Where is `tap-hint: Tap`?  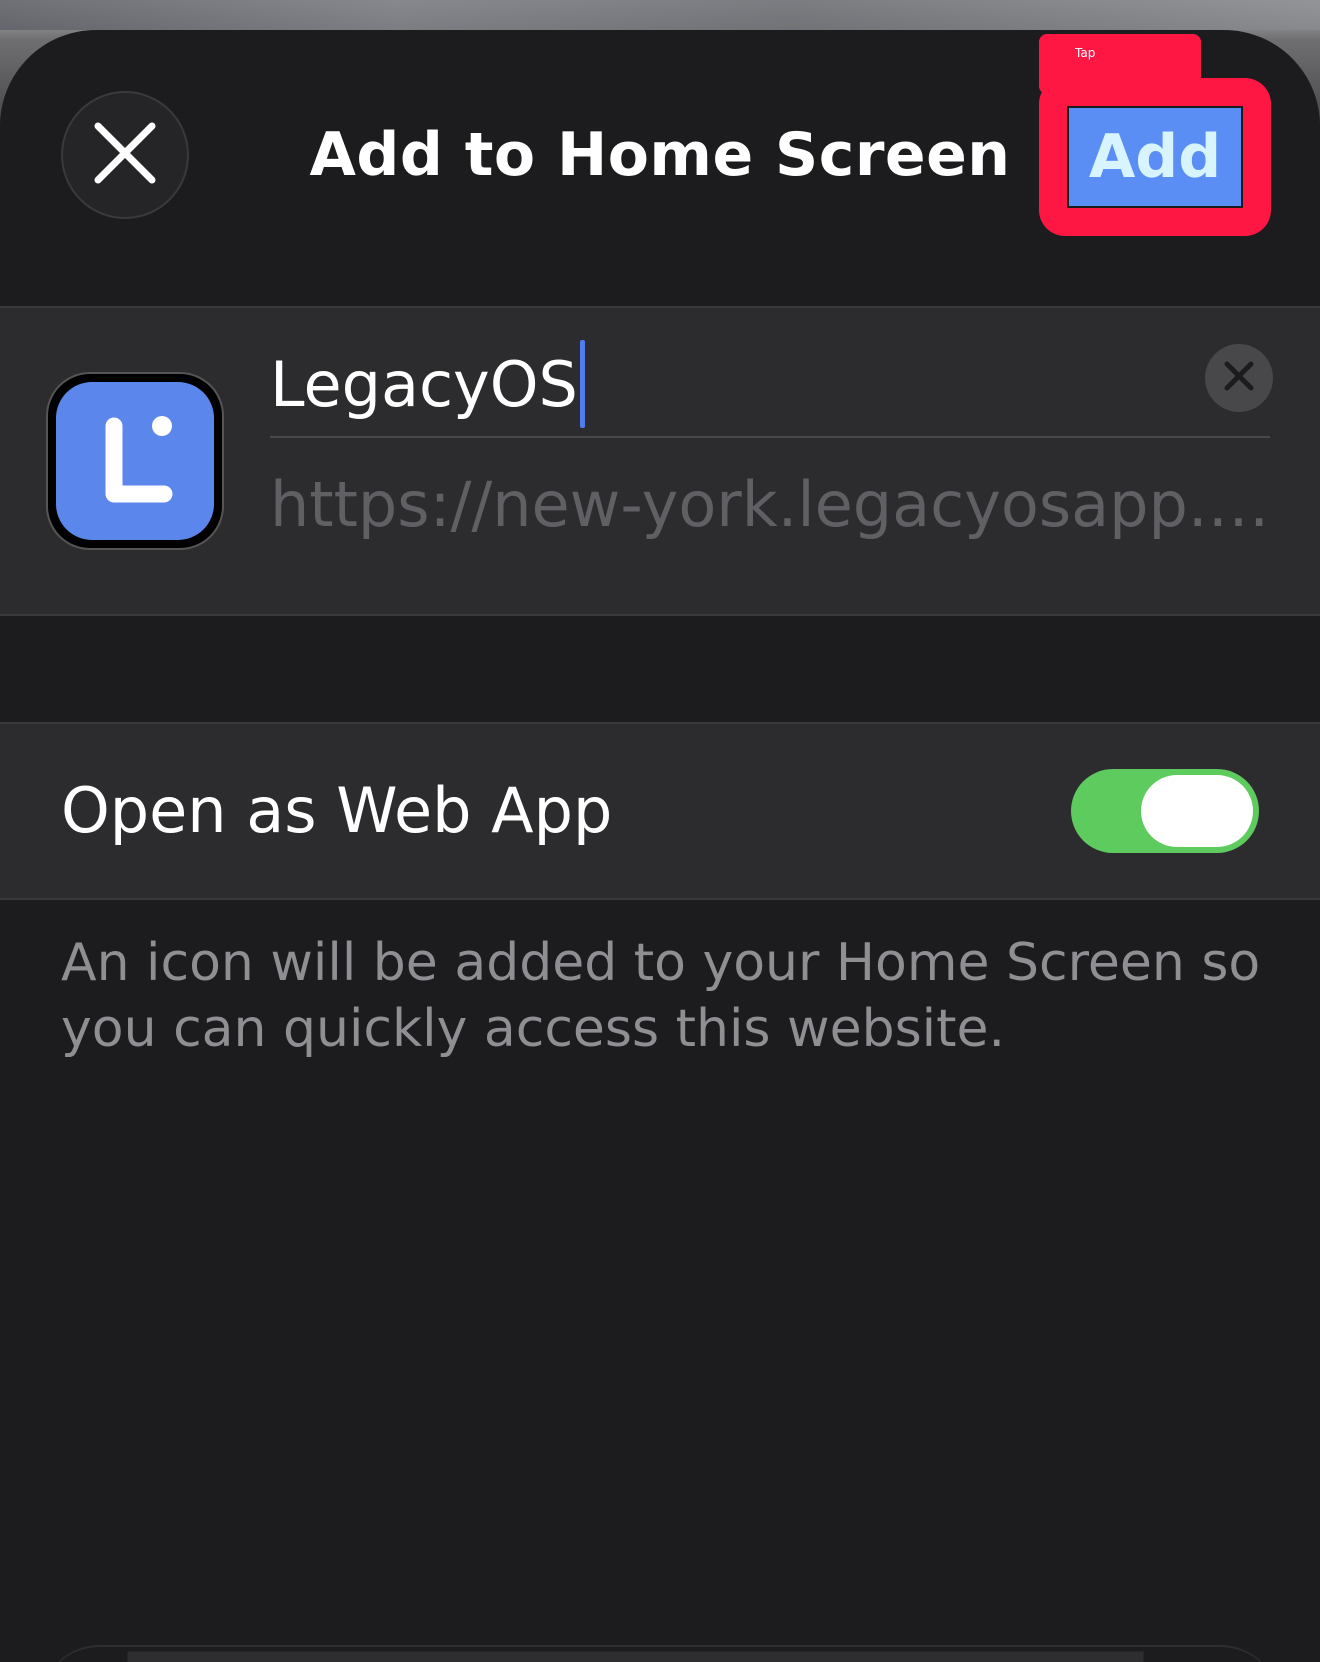
tap-hint: Tap is located at coordinates (1120, 64).